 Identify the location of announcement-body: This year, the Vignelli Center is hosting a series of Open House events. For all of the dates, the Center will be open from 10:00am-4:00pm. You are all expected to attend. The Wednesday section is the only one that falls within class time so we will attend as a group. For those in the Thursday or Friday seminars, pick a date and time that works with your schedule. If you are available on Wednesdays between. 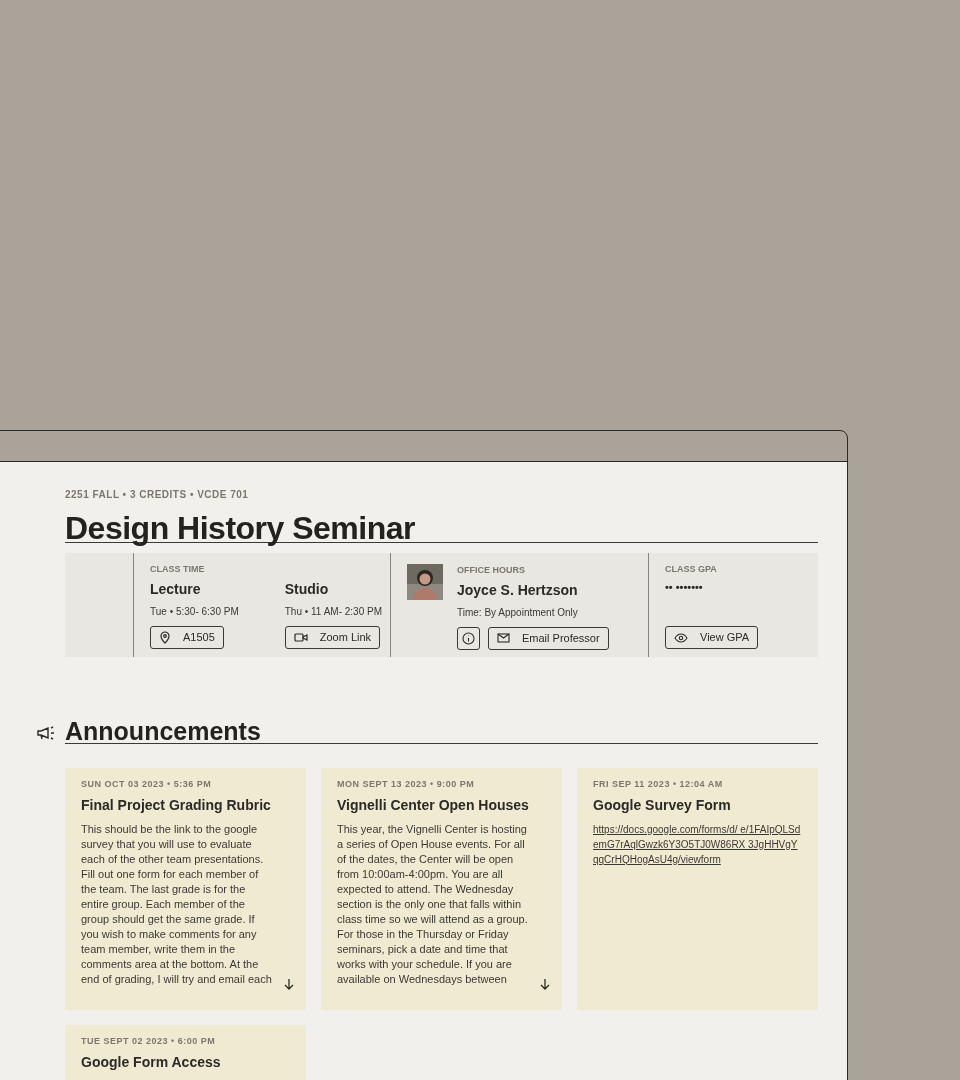
(433, 904).